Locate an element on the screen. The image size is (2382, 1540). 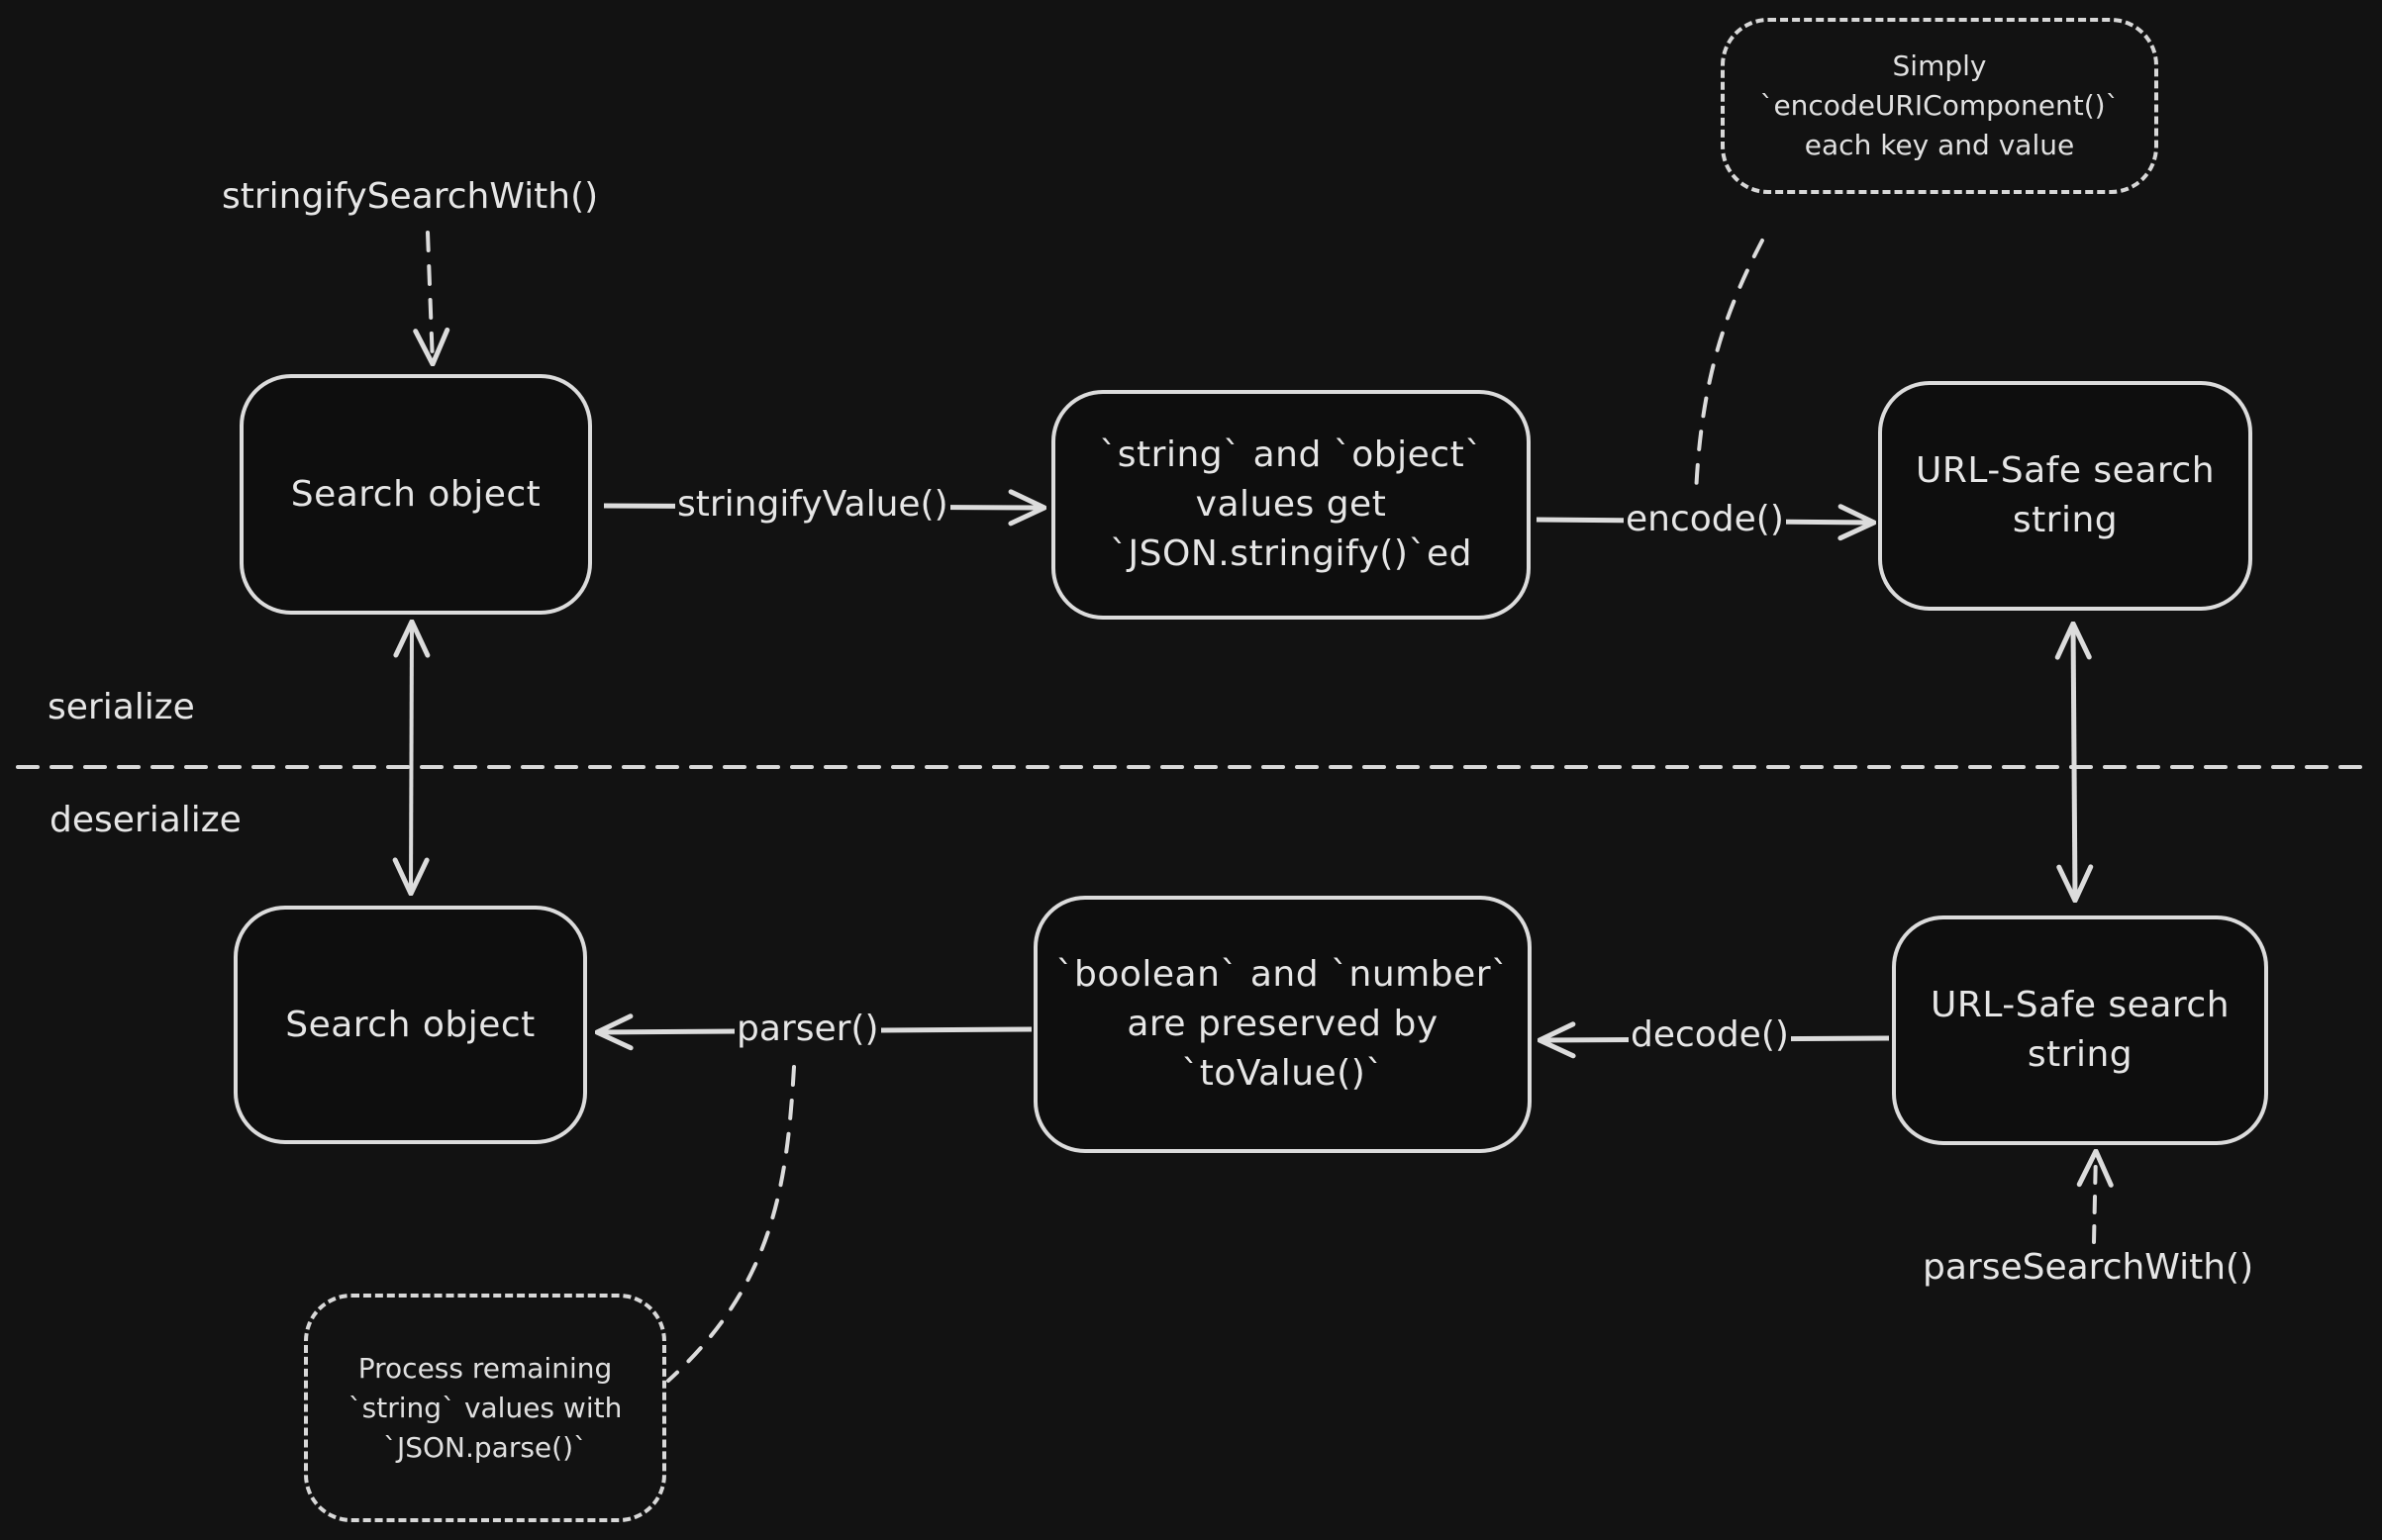
url-safe-string-node-deserialize: URL-Safe search string is located at coordinates (2080, 1030).